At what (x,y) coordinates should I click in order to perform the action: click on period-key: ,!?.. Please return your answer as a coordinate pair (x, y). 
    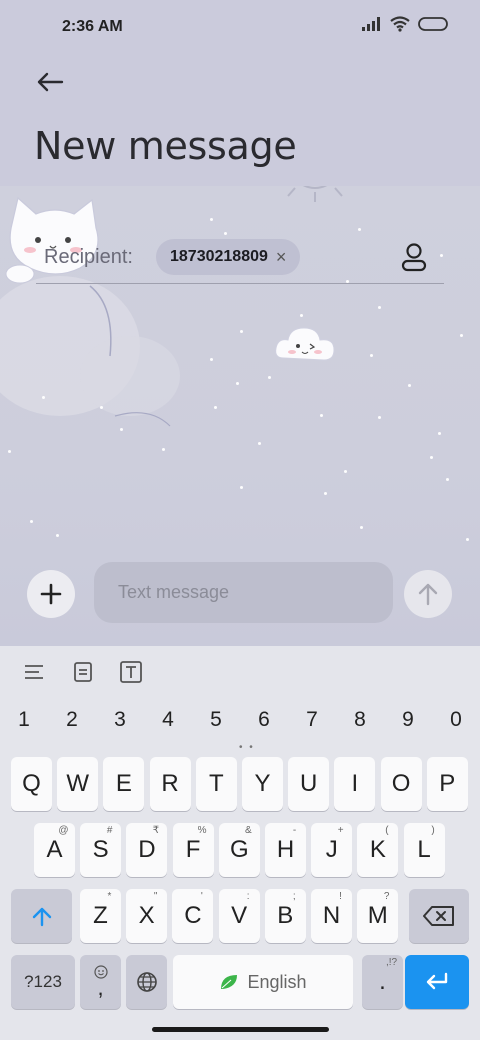
    Looking at the image, I should click on (382, 982).